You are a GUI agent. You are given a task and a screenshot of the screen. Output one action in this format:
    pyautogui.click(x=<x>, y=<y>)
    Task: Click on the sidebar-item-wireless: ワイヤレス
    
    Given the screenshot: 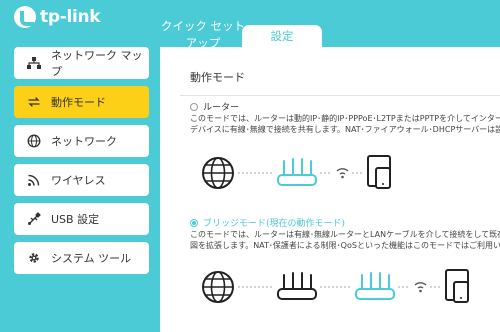 What is the action you would take?
    pyautogui.click(x=81, y=180)
    